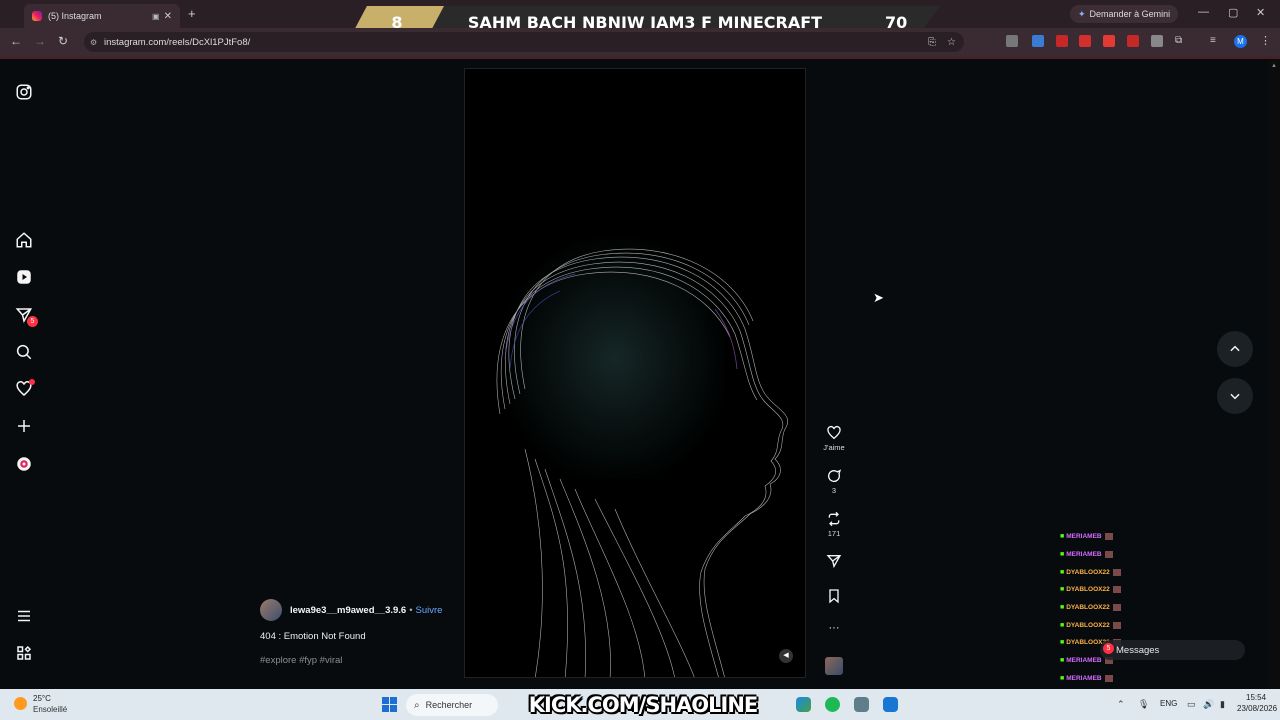  Describe the element at coordinates (50, 709) in the screenshot. I see `weather-description: Ensoleillé` at that location.